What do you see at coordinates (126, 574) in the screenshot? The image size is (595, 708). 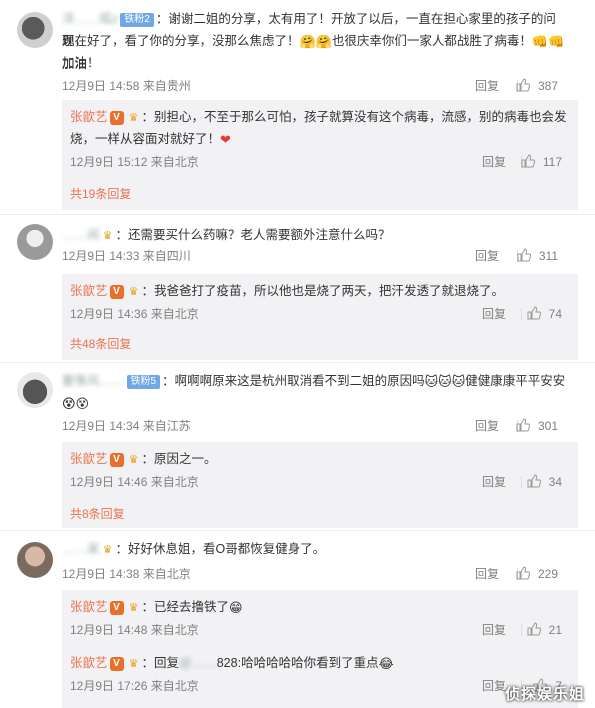 I see `timestamp: 12月9日 14:38 来自北京` at bounding box center [126, 574].